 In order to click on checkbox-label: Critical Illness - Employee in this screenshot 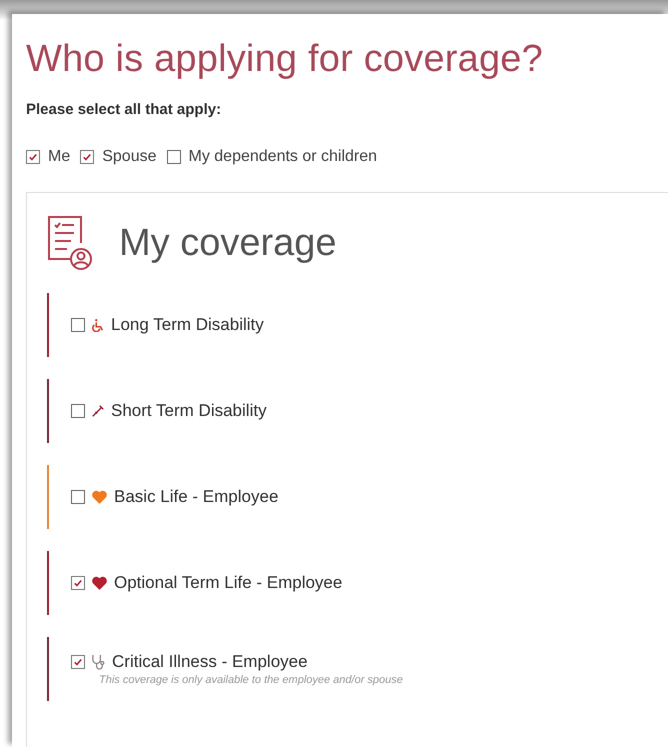, I will do `click(210, 662)`.